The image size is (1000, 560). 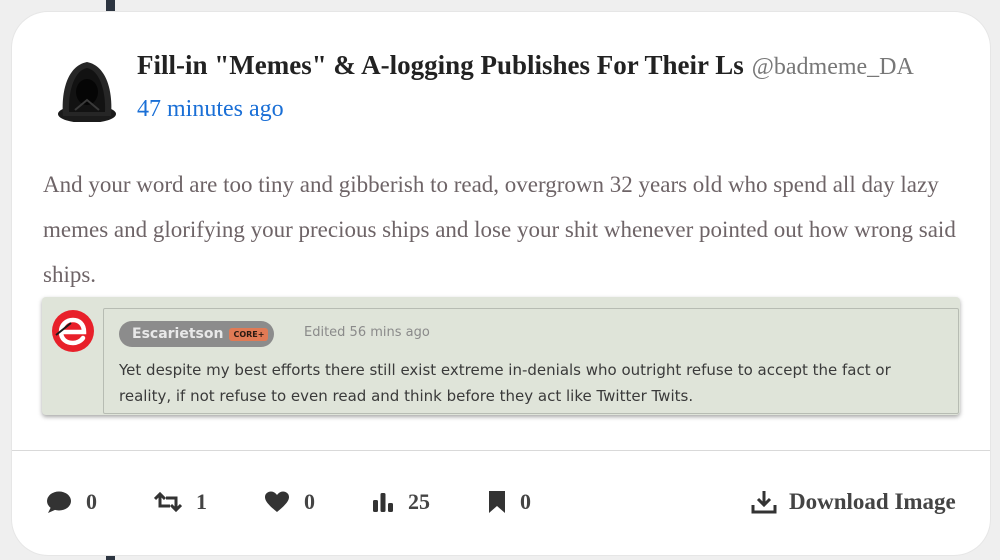 I want to click on quote-edited-time: Edited 56 mins ago, so click(x=367, y=332).